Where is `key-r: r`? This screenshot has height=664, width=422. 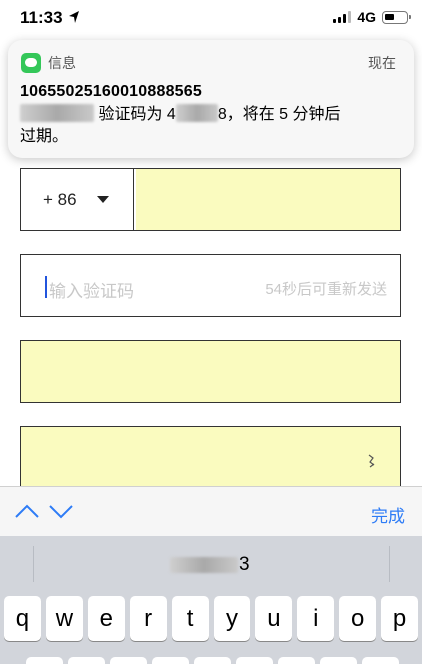 key-r: r is located at coordinates (148, 618).